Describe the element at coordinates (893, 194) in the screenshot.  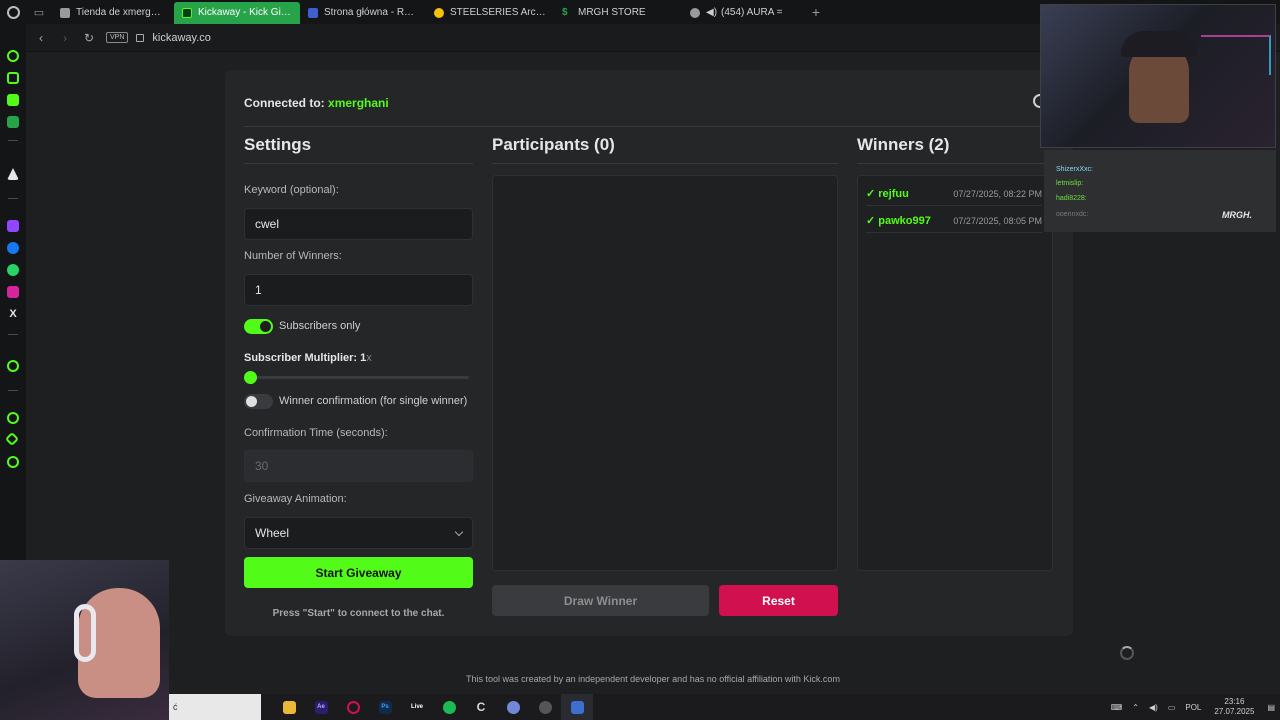
I see `winner-name-text: rejfuu` at that location.